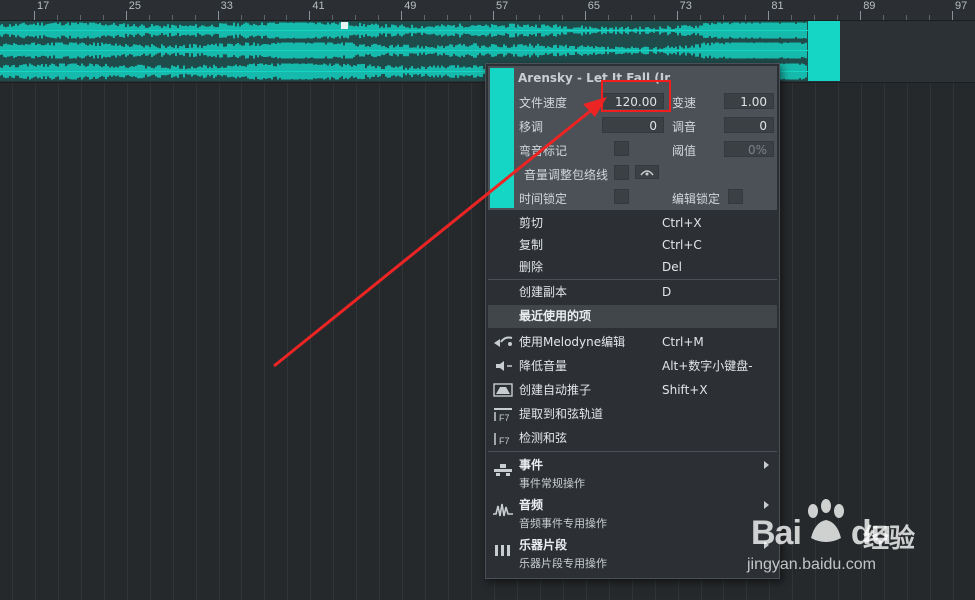 The width and height of the screenshot is (975, 600). Describe the element at coordinates (543, 199) in the screenshot. I see `time-lock-label: 时间锁定` at that location.